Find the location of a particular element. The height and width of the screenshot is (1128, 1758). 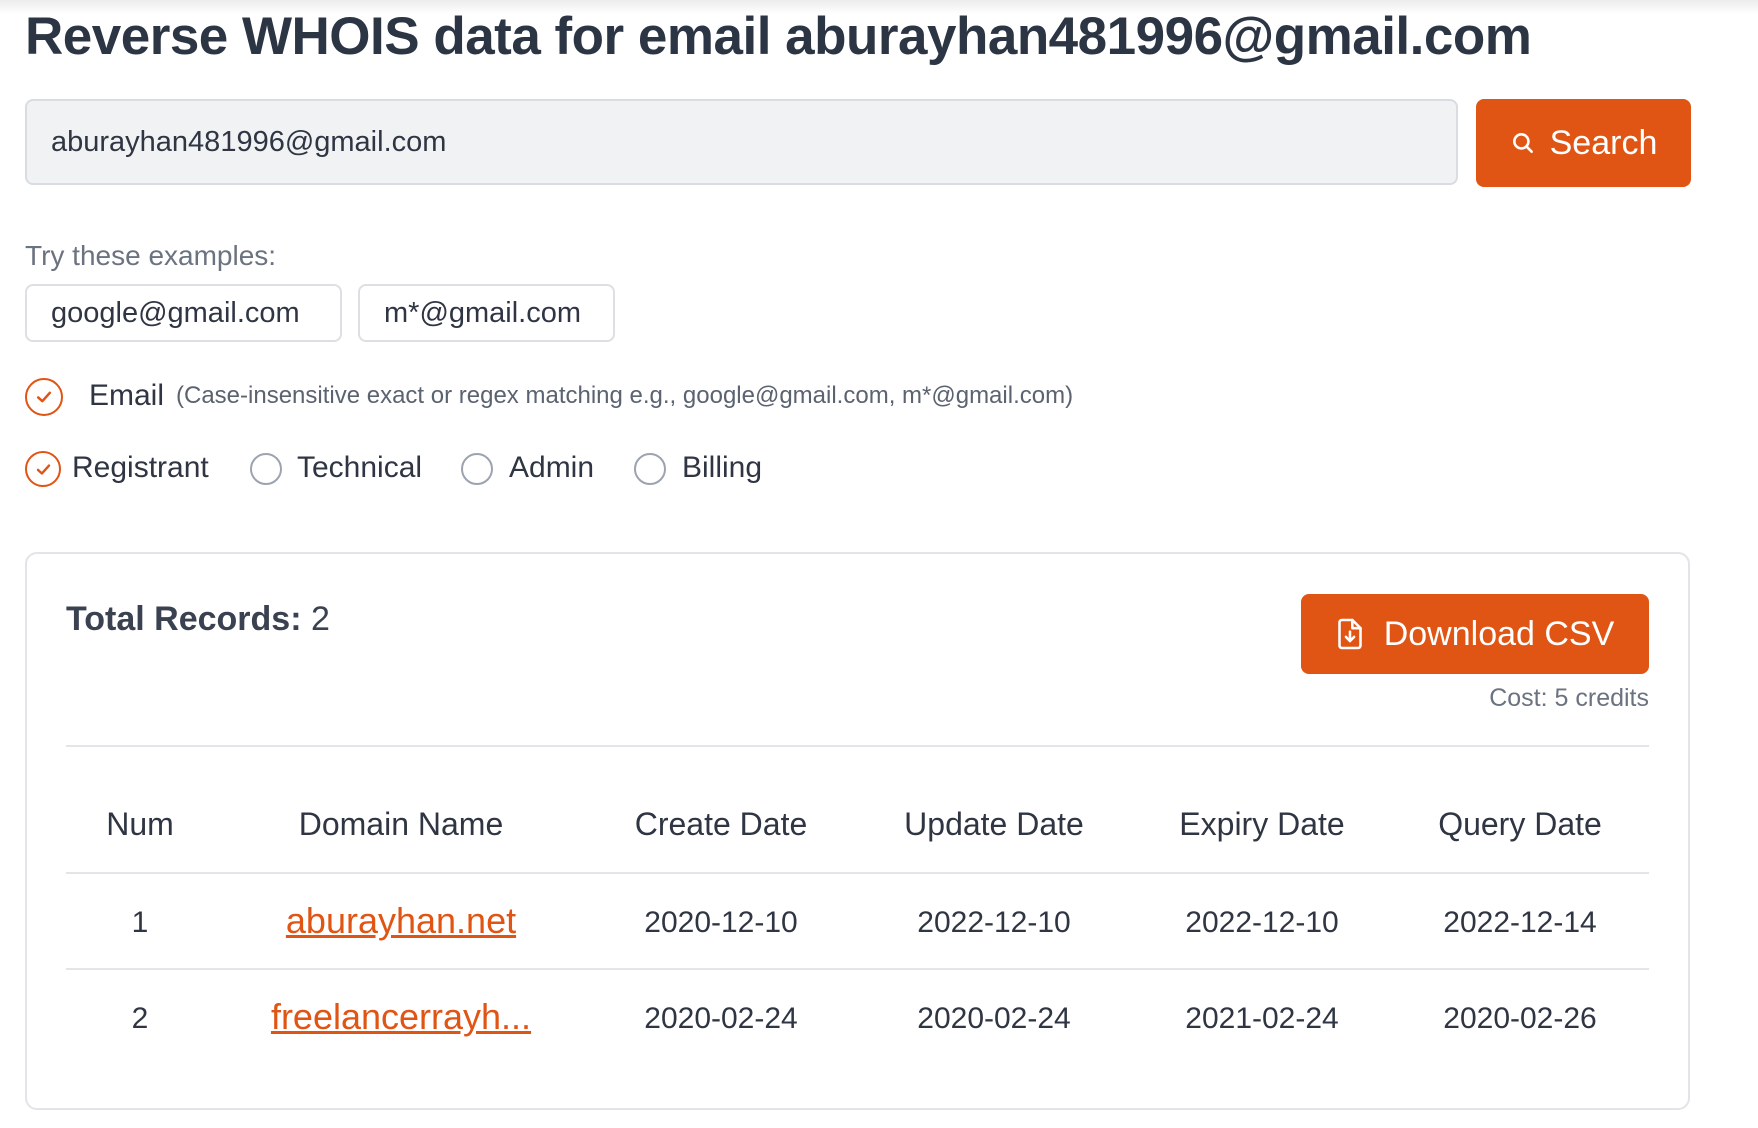

column-header-num: Num is located at coordinates (140, 824).